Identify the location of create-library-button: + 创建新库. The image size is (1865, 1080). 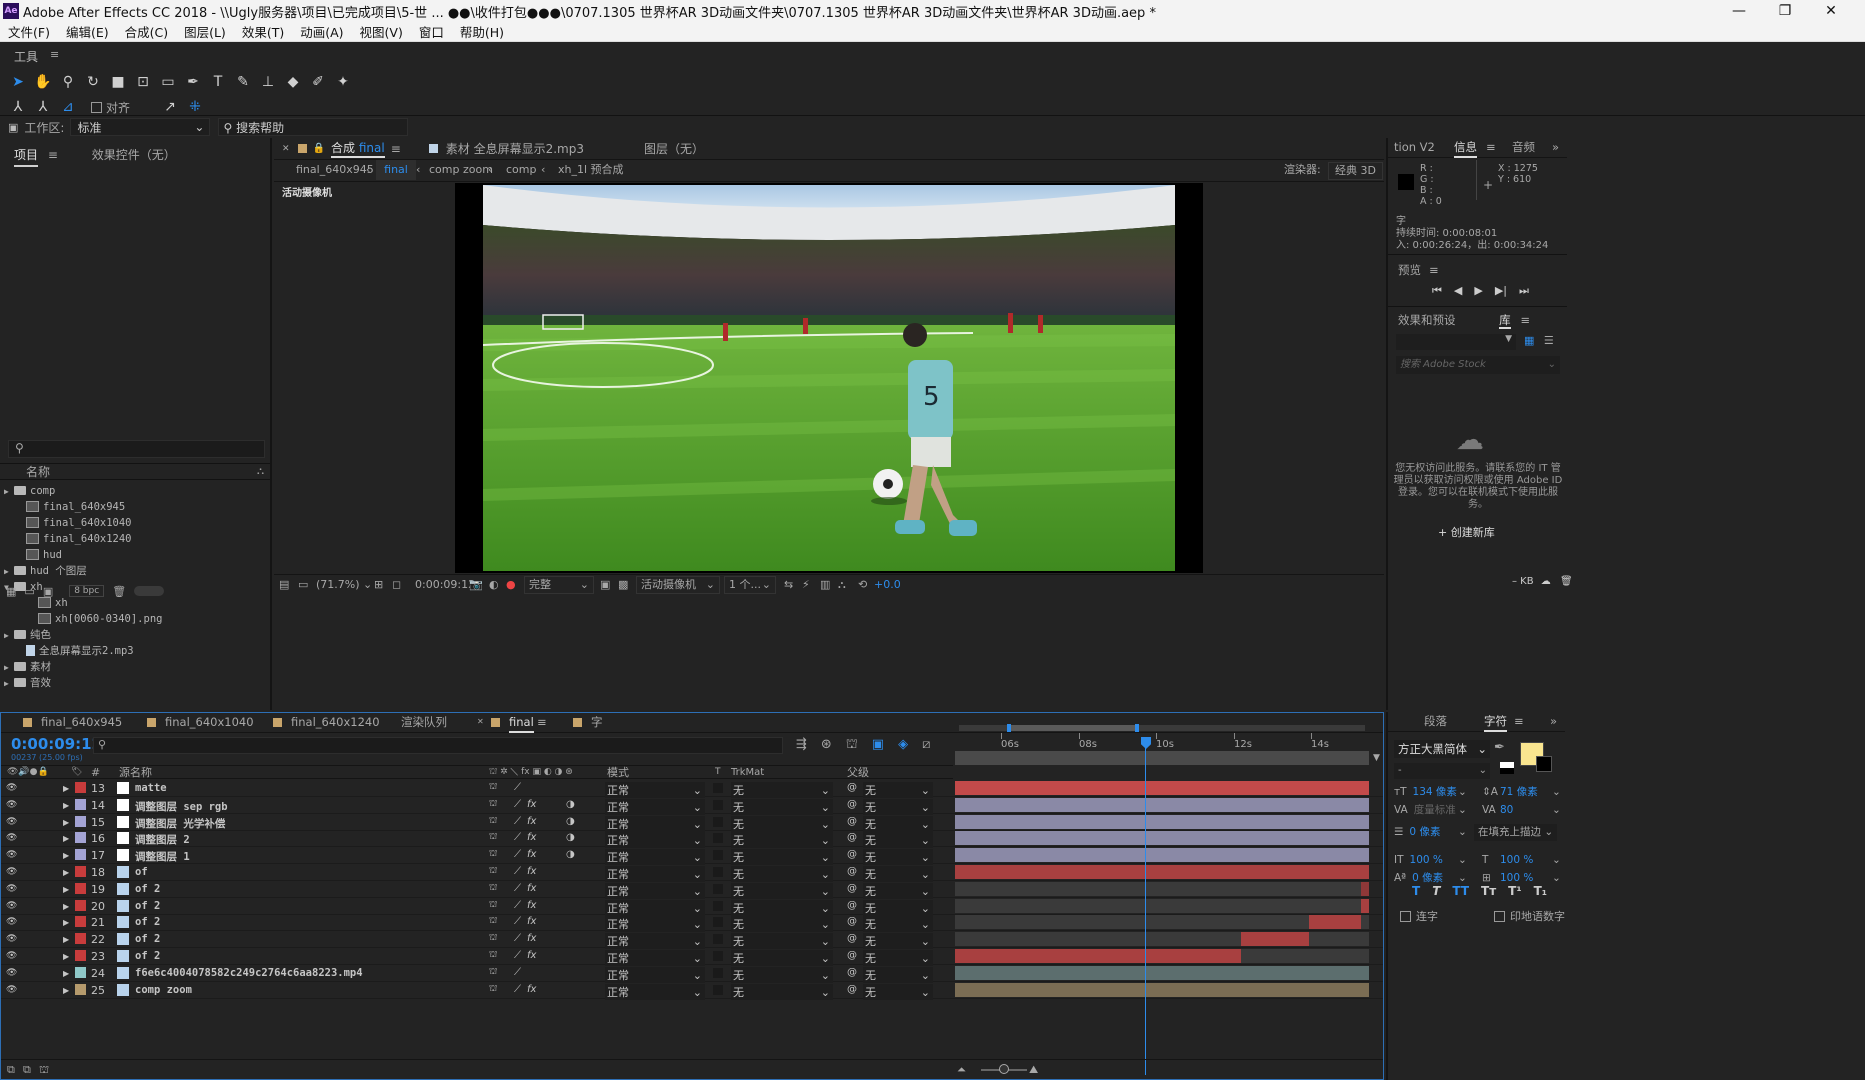
(1466, 532).